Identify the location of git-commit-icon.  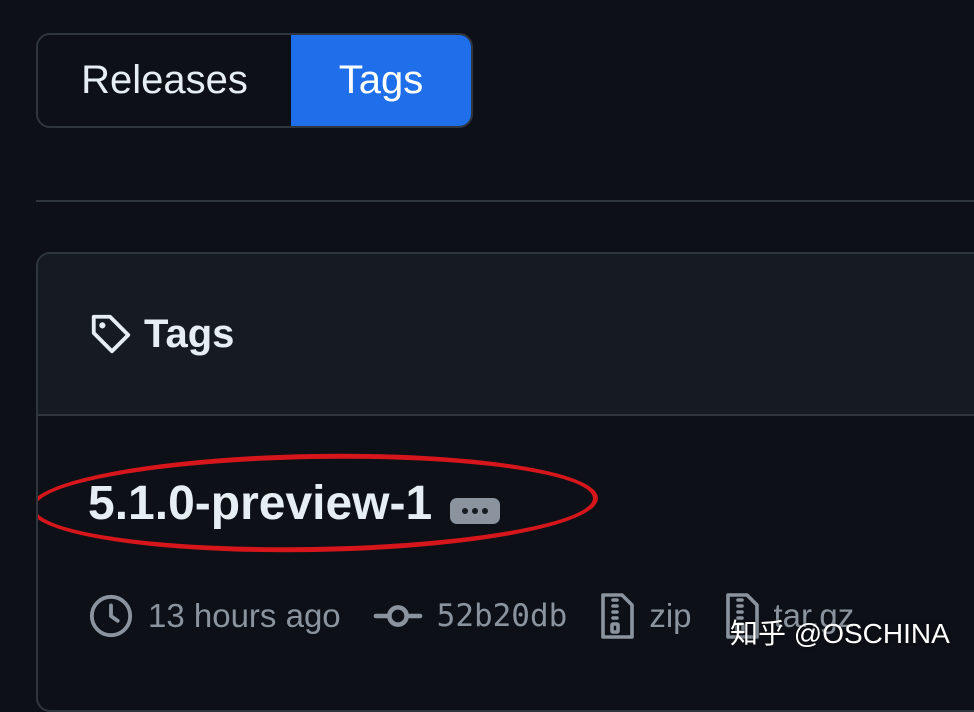
(397, 616).